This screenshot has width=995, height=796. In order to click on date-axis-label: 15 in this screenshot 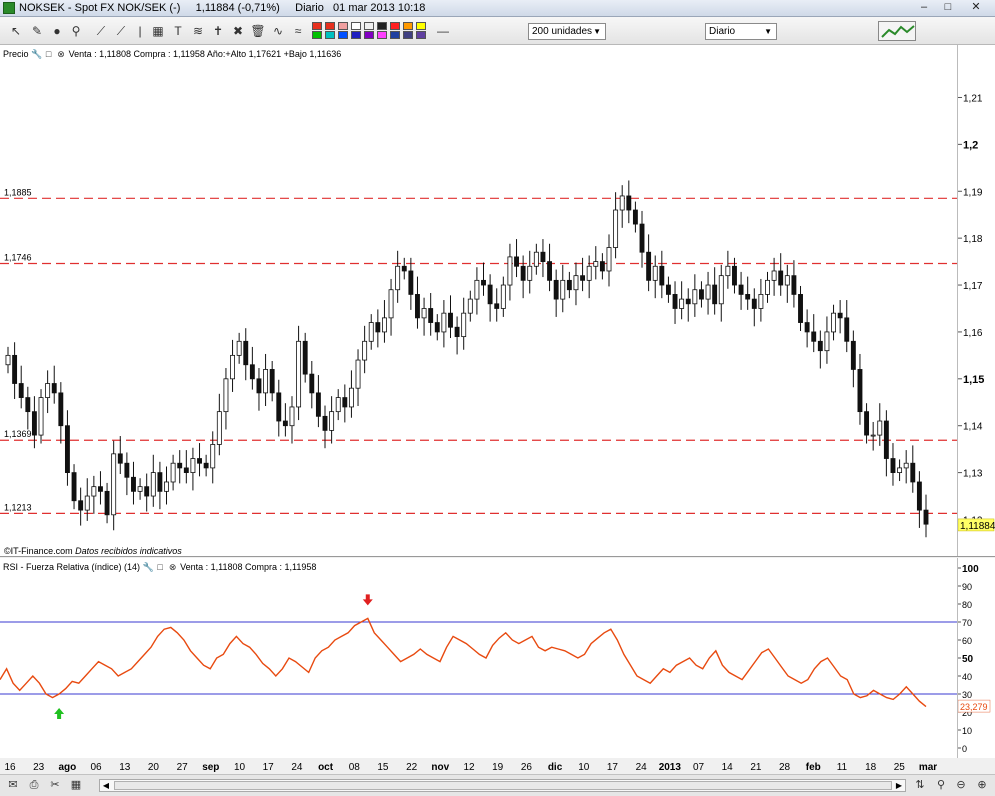, I will do `click(383, 767)`.